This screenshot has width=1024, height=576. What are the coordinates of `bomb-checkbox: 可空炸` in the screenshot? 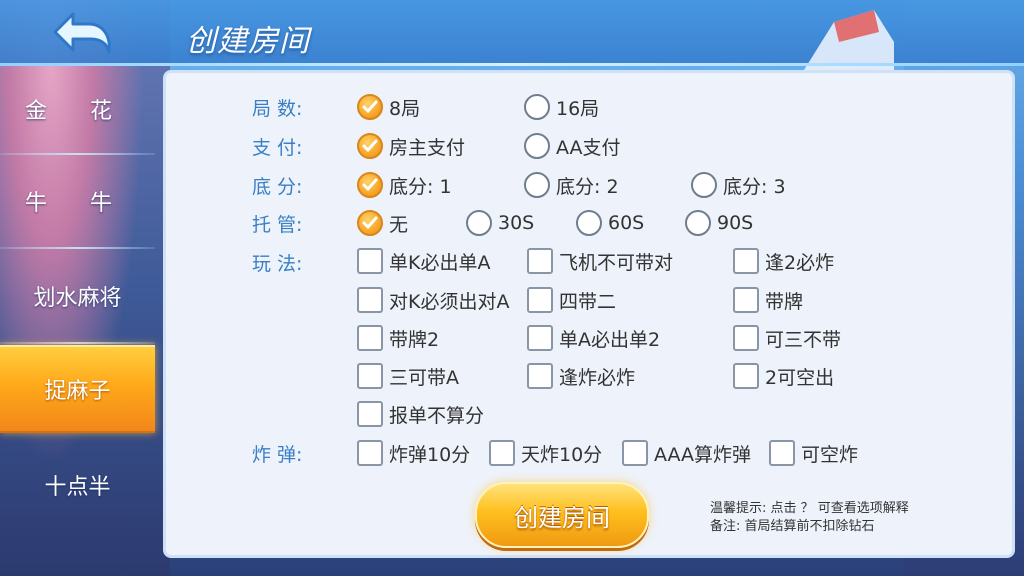 It's located at (813, 453).